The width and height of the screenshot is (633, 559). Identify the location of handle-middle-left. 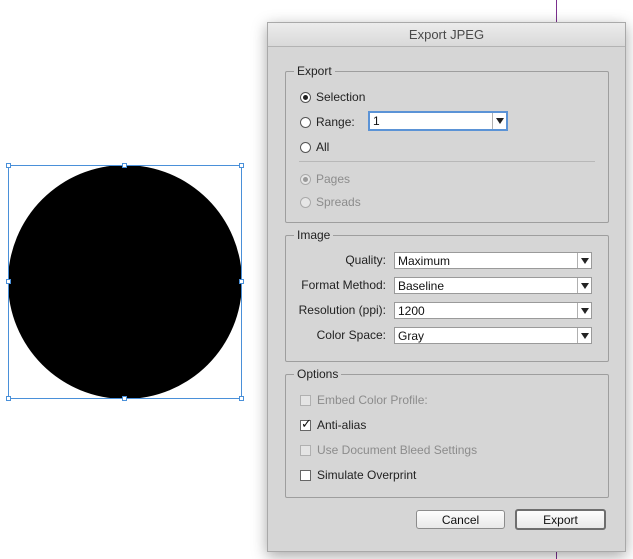
(8, 281).